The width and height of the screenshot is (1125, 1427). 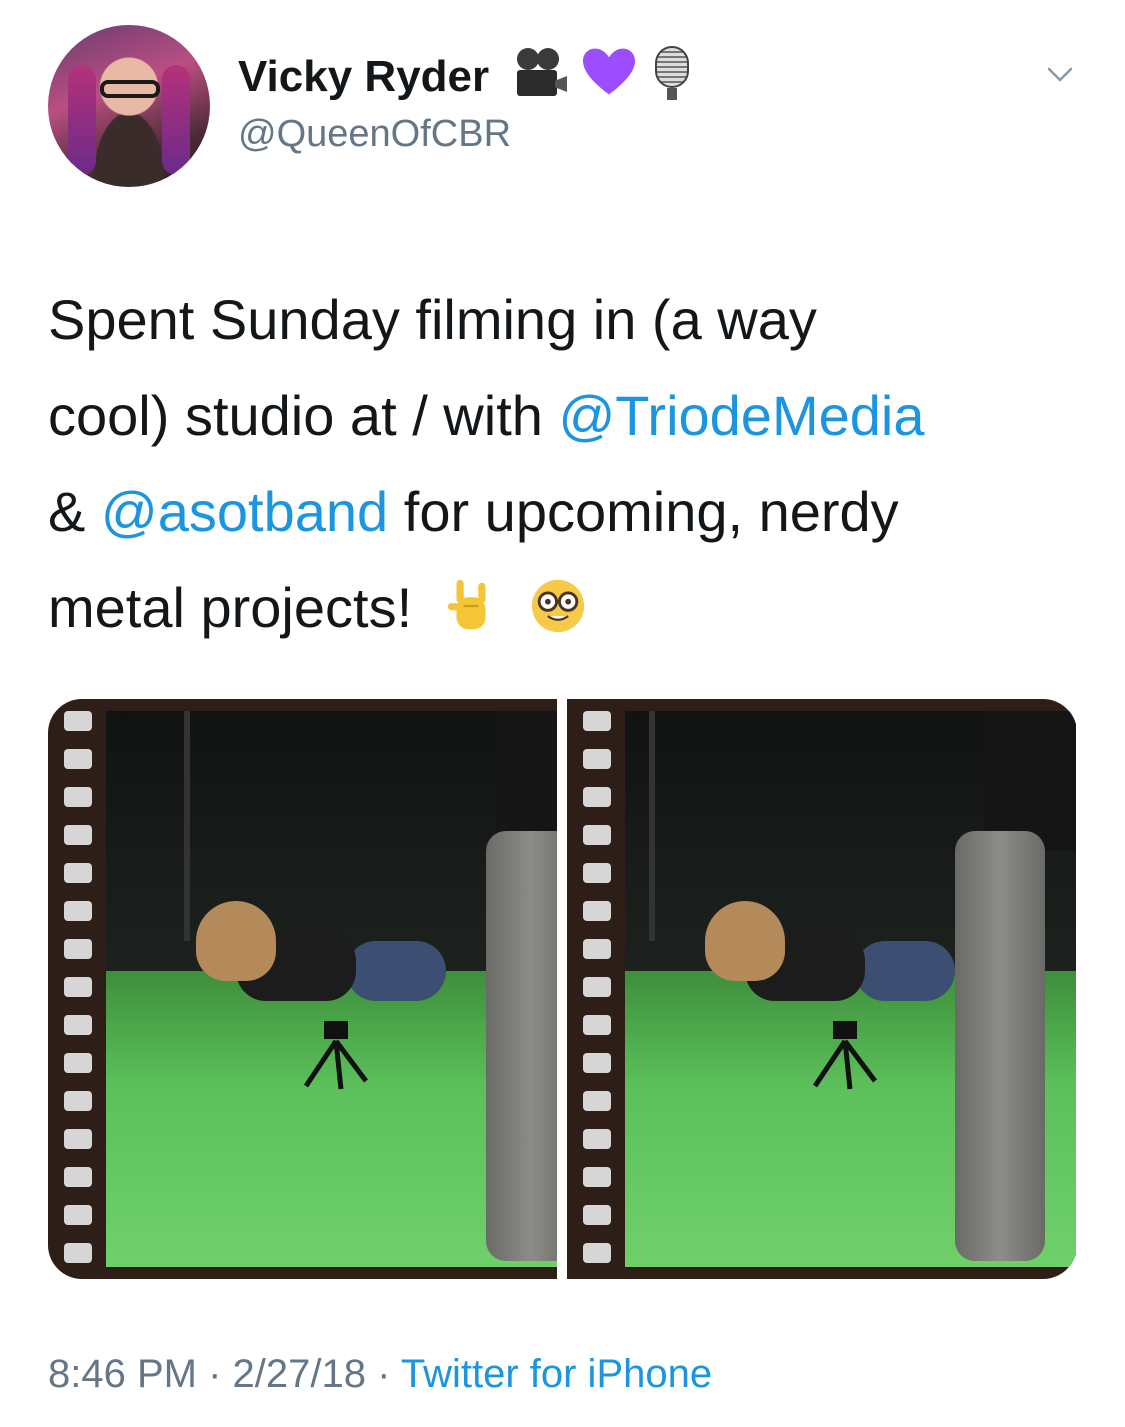 I want to click on author-display-name: Vicky Ryder, so click(x=363, y=77).